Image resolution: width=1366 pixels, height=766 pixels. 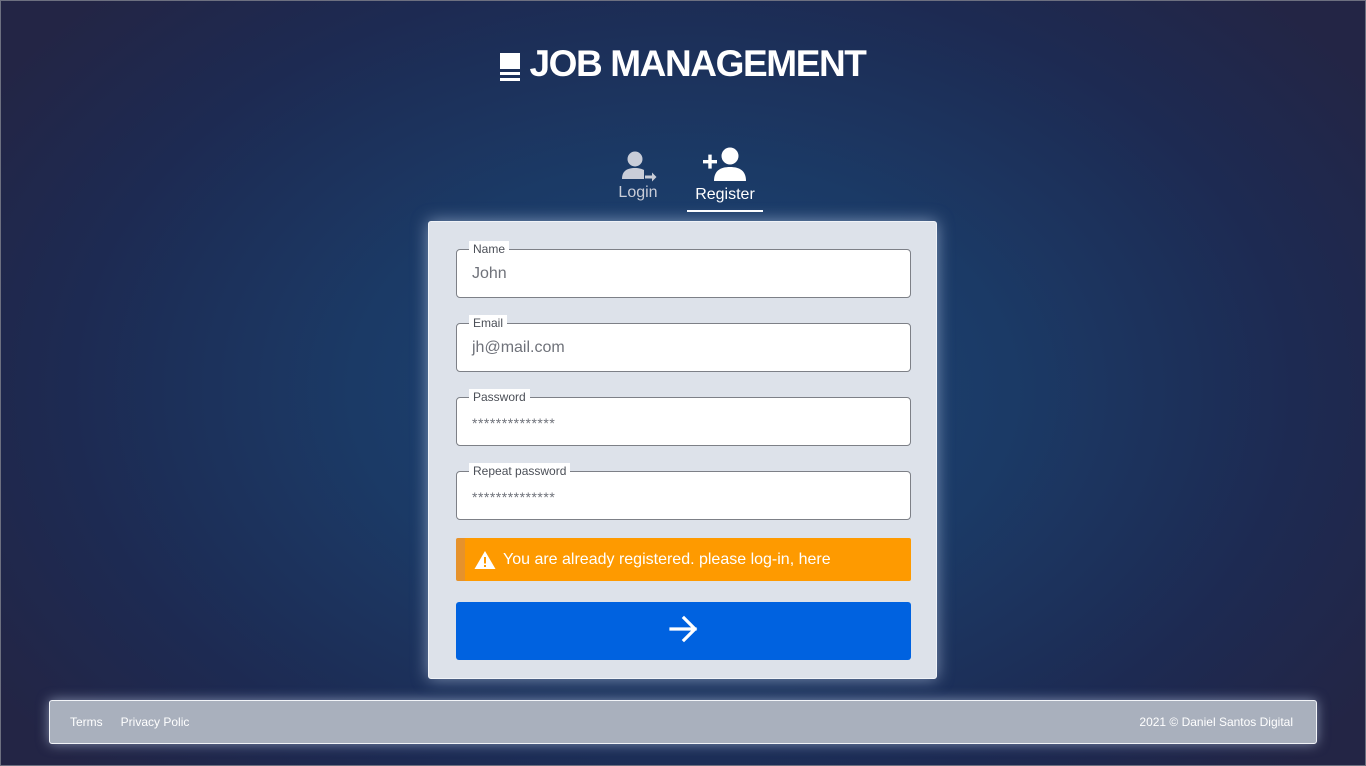 What do you see at coordinates (485, 560) in the screenshot?
I see `warning-icon` at bounding box center [485, 560].